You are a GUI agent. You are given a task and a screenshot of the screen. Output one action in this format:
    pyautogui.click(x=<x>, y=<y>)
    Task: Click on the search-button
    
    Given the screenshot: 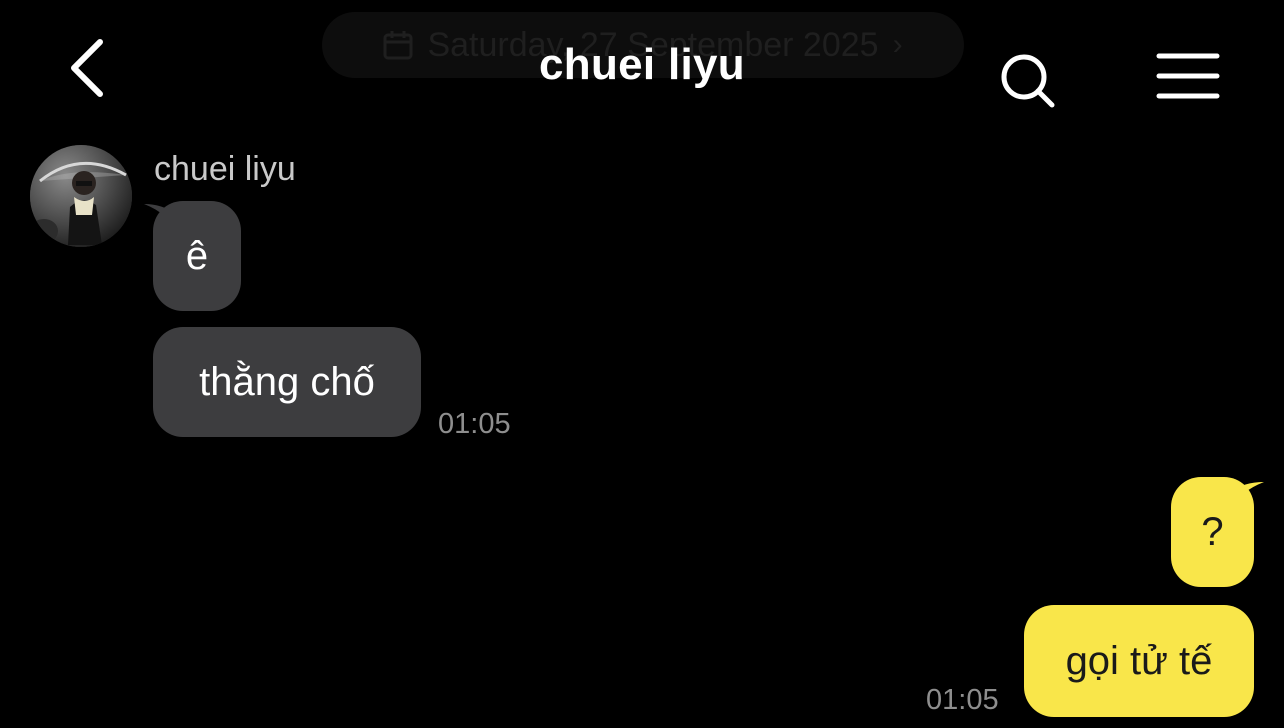 What is the action you would take?
    pyautogui.click(x=1028, y=80)
    